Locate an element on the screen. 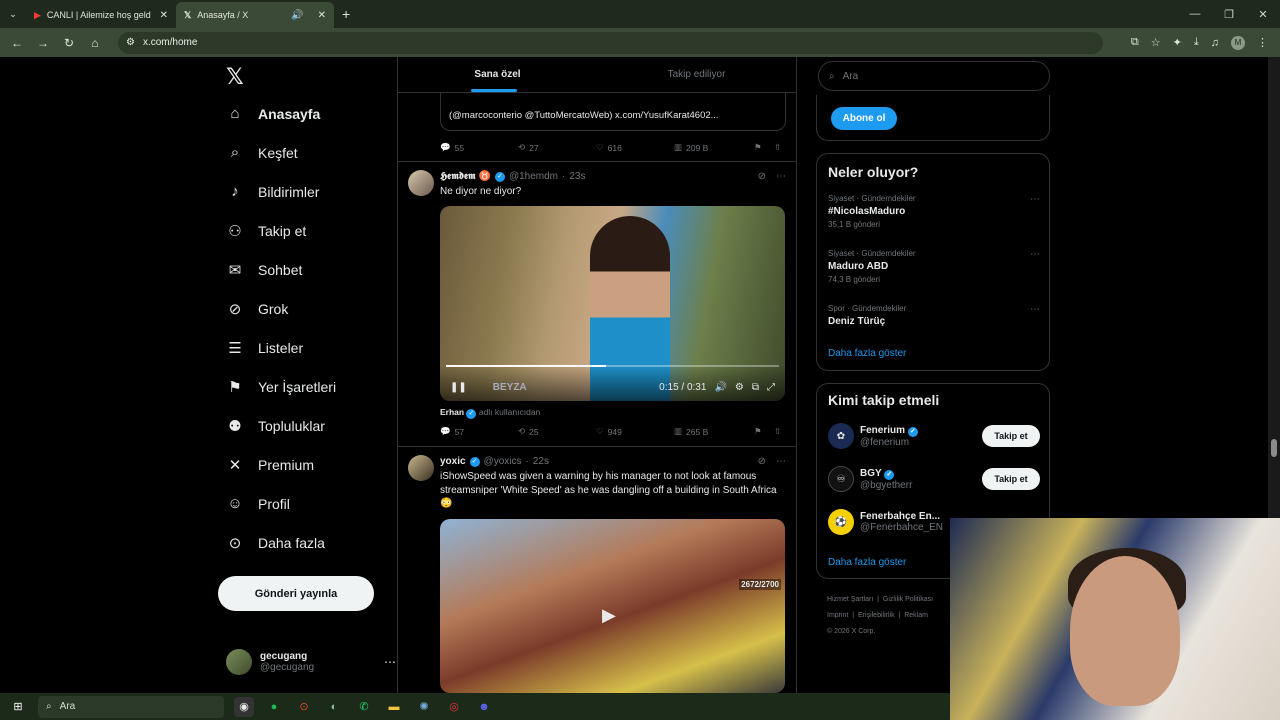  nav-more: ⊙ Daha fazla is located at coordinates (275, 543).